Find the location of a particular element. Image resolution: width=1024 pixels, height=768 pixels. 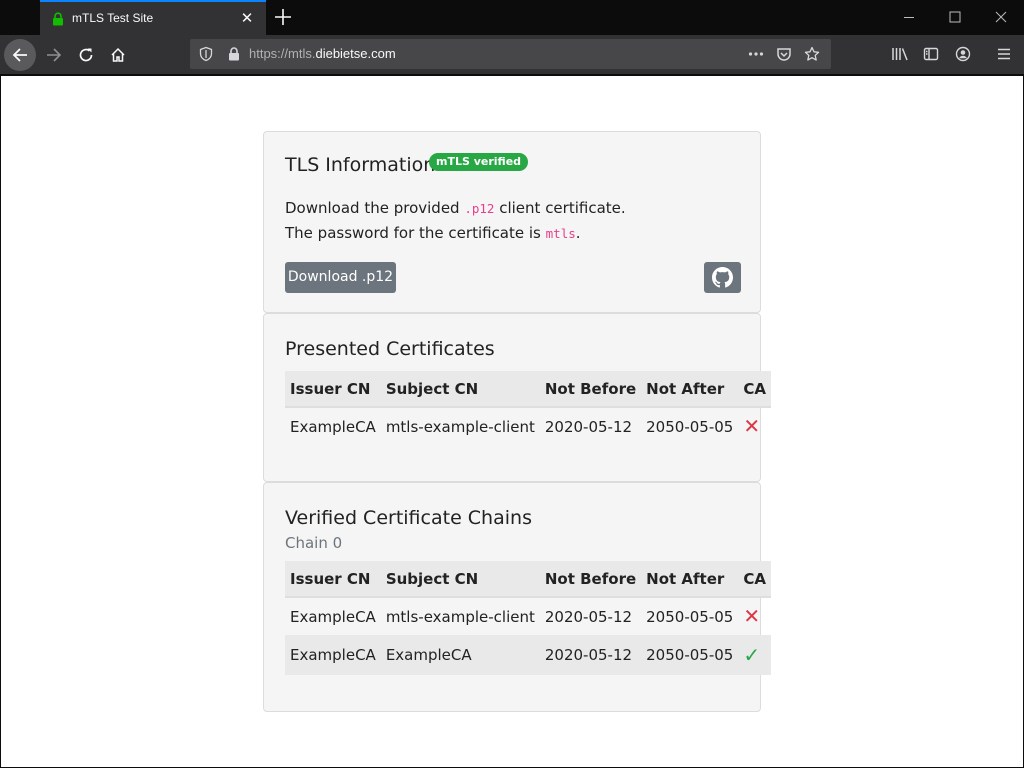

download-p12-button: Download .p12 is located at coordinates (340, 277).